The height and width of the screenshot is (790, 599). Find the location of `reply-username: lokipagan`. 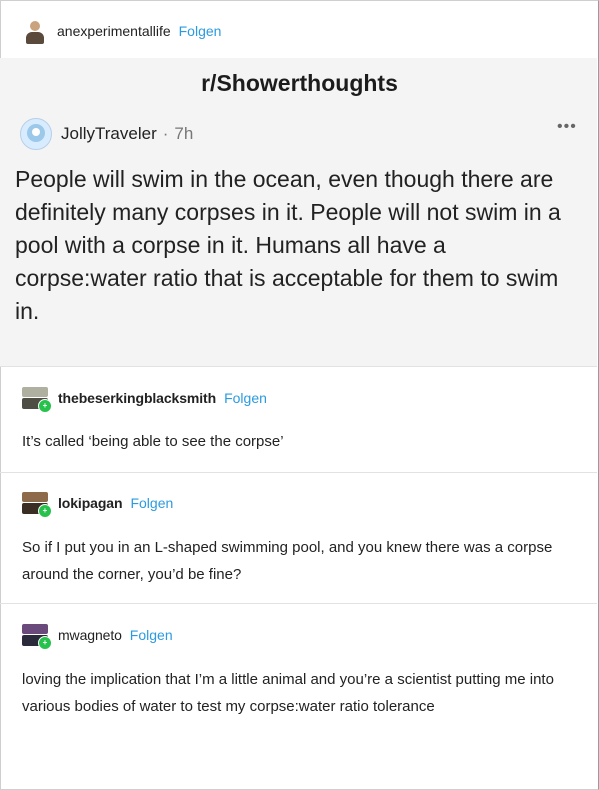

reply-username: lokipagan is located at coordinates (90, 503).